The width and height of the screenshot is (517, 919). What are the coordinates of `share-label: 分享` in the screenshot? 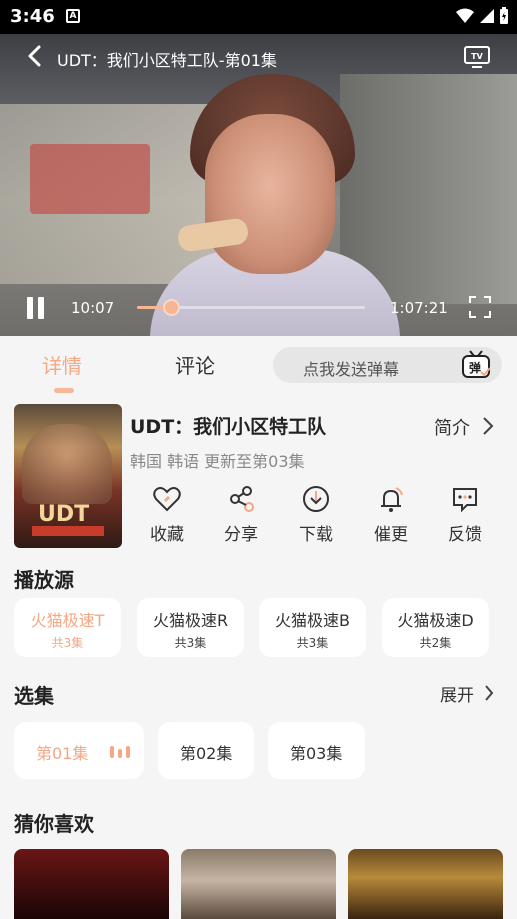 It's located at (241, 535).